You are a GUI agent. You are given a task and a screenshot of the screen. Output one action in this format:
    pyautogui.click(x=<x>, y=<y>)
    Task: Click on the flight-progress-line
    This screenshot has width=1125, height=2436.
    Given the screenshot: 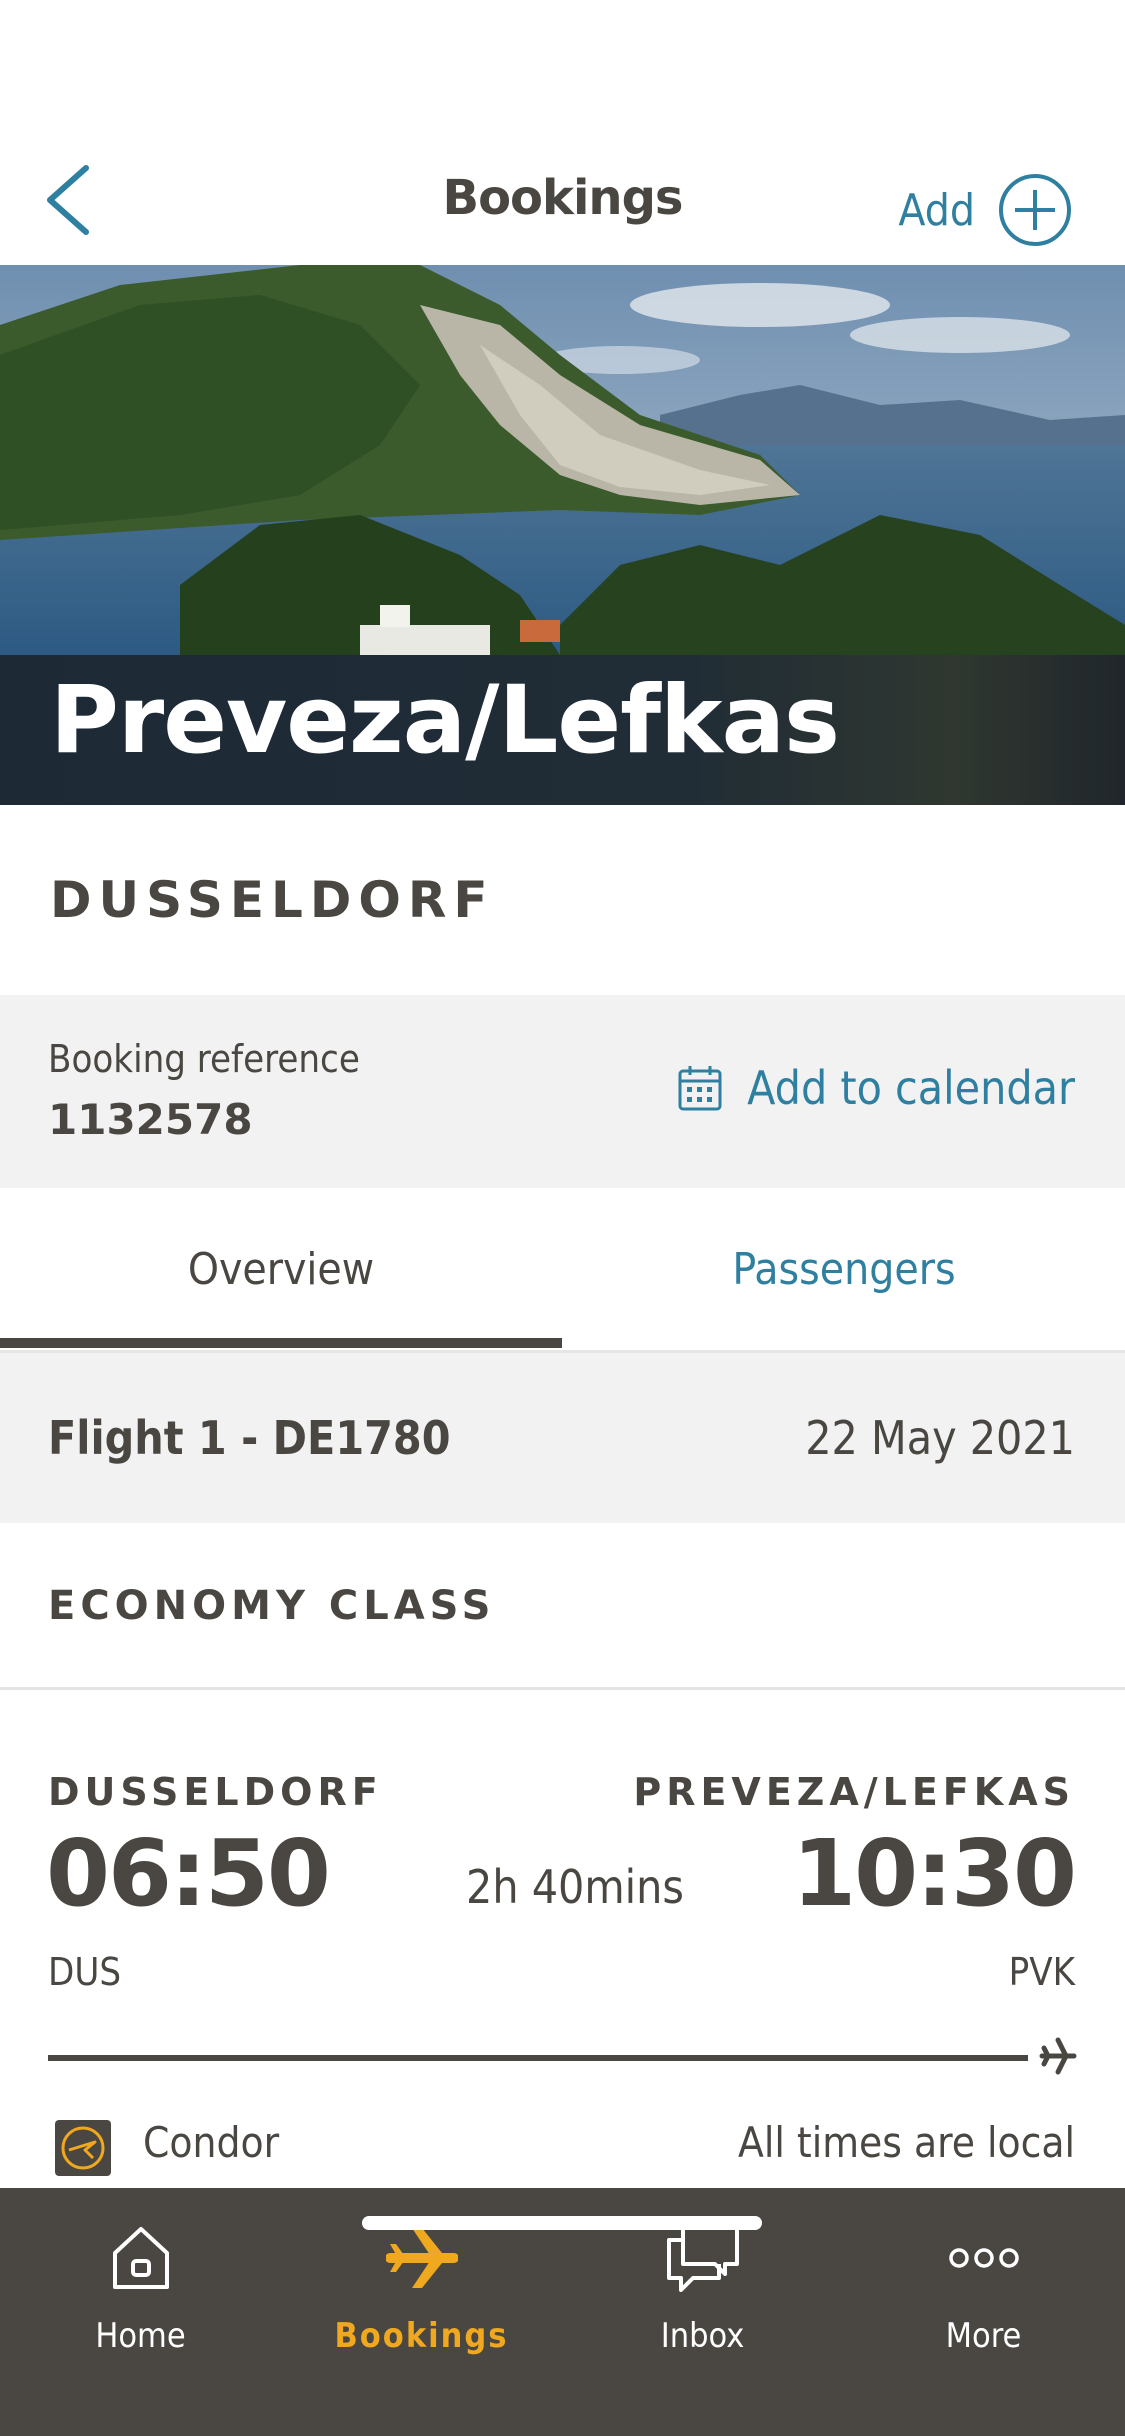 What is the action you would take?
    pyautogui.click(x=538, y=2058)
    